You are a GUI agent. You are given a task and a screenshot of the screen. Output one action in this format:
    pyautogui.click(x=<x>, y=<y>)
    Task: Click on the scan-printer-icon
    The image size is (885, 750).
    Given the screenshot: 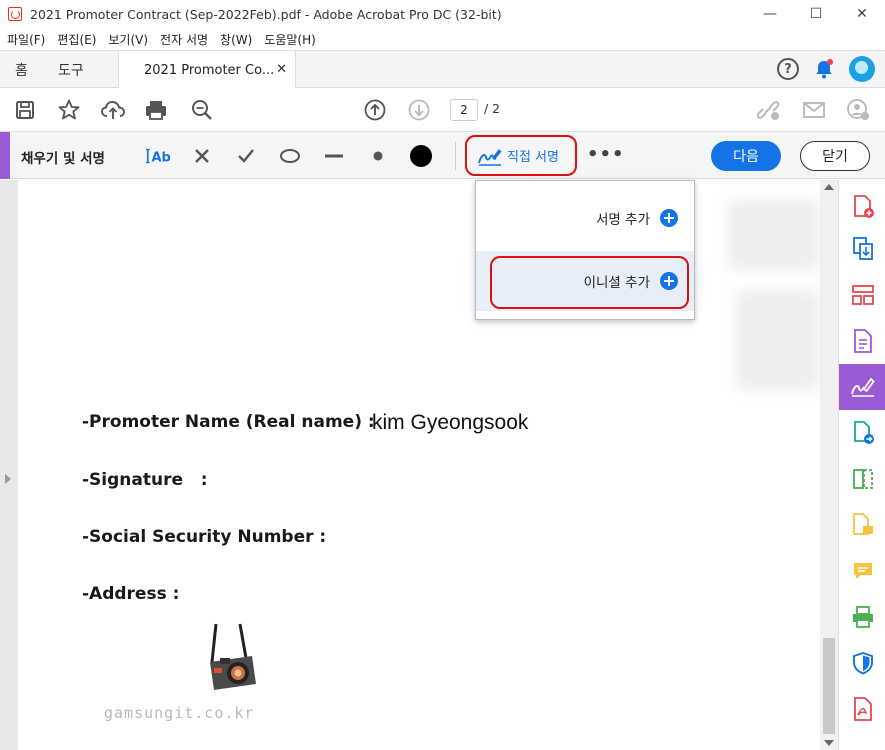 What is the action you would take?
    pyautogui.click(x=862, y=617)
    